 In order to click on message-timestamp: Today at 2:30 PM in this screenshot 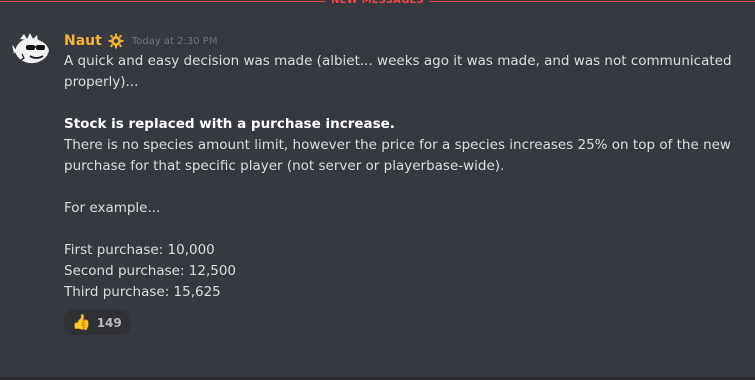, I will do `click(174, 41)`.